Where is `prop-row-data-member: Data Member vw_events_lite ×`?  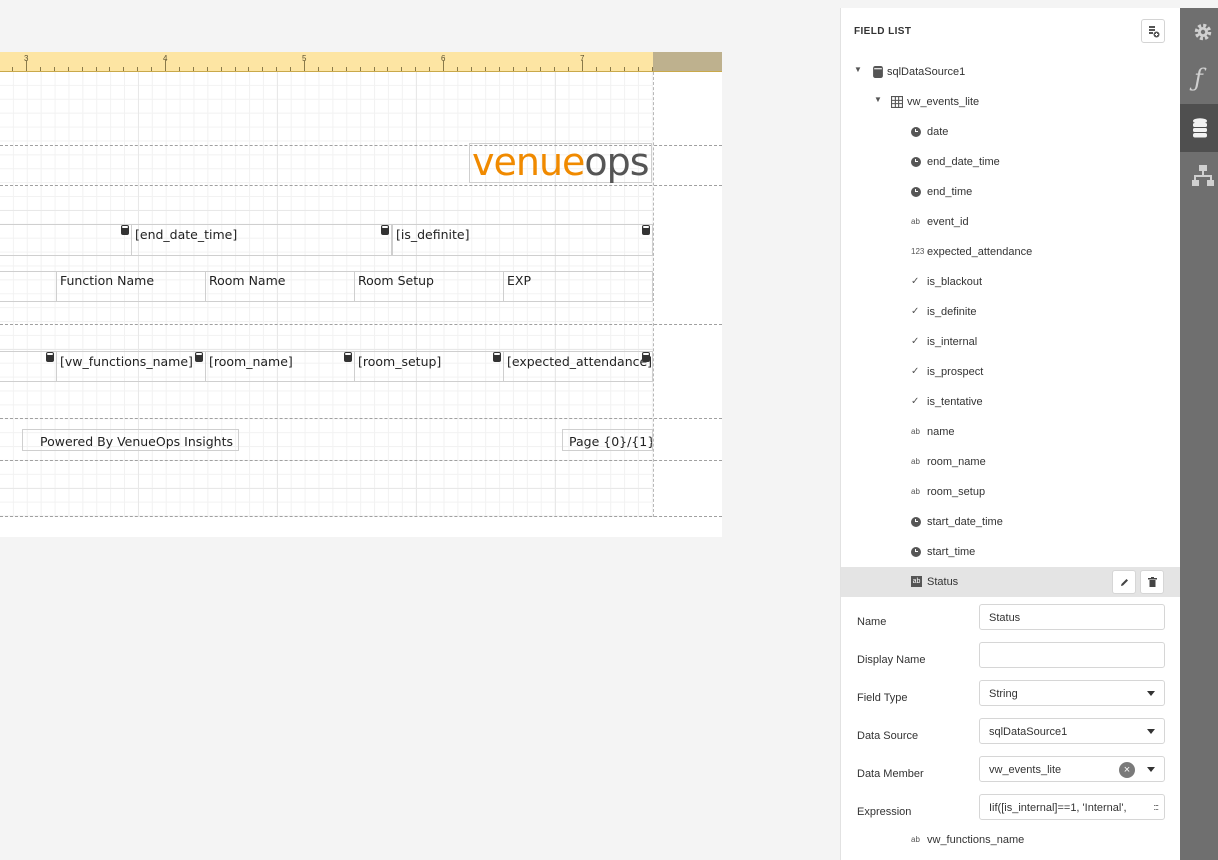
prop-row-data-member: Data Member vw_events_lite × is located at coordinates (1011, 775).